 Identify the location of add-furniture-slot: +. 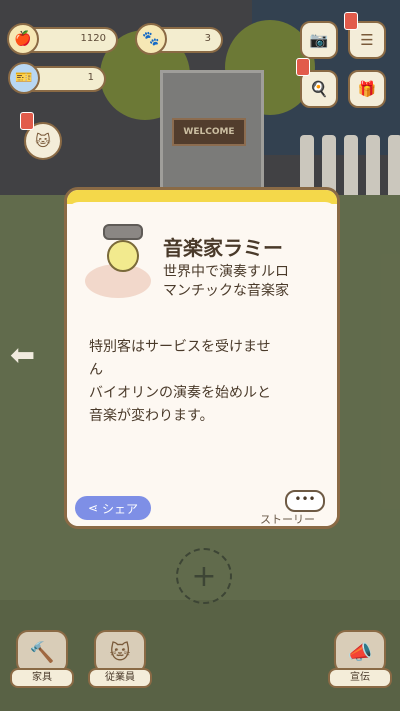
(204, 576).